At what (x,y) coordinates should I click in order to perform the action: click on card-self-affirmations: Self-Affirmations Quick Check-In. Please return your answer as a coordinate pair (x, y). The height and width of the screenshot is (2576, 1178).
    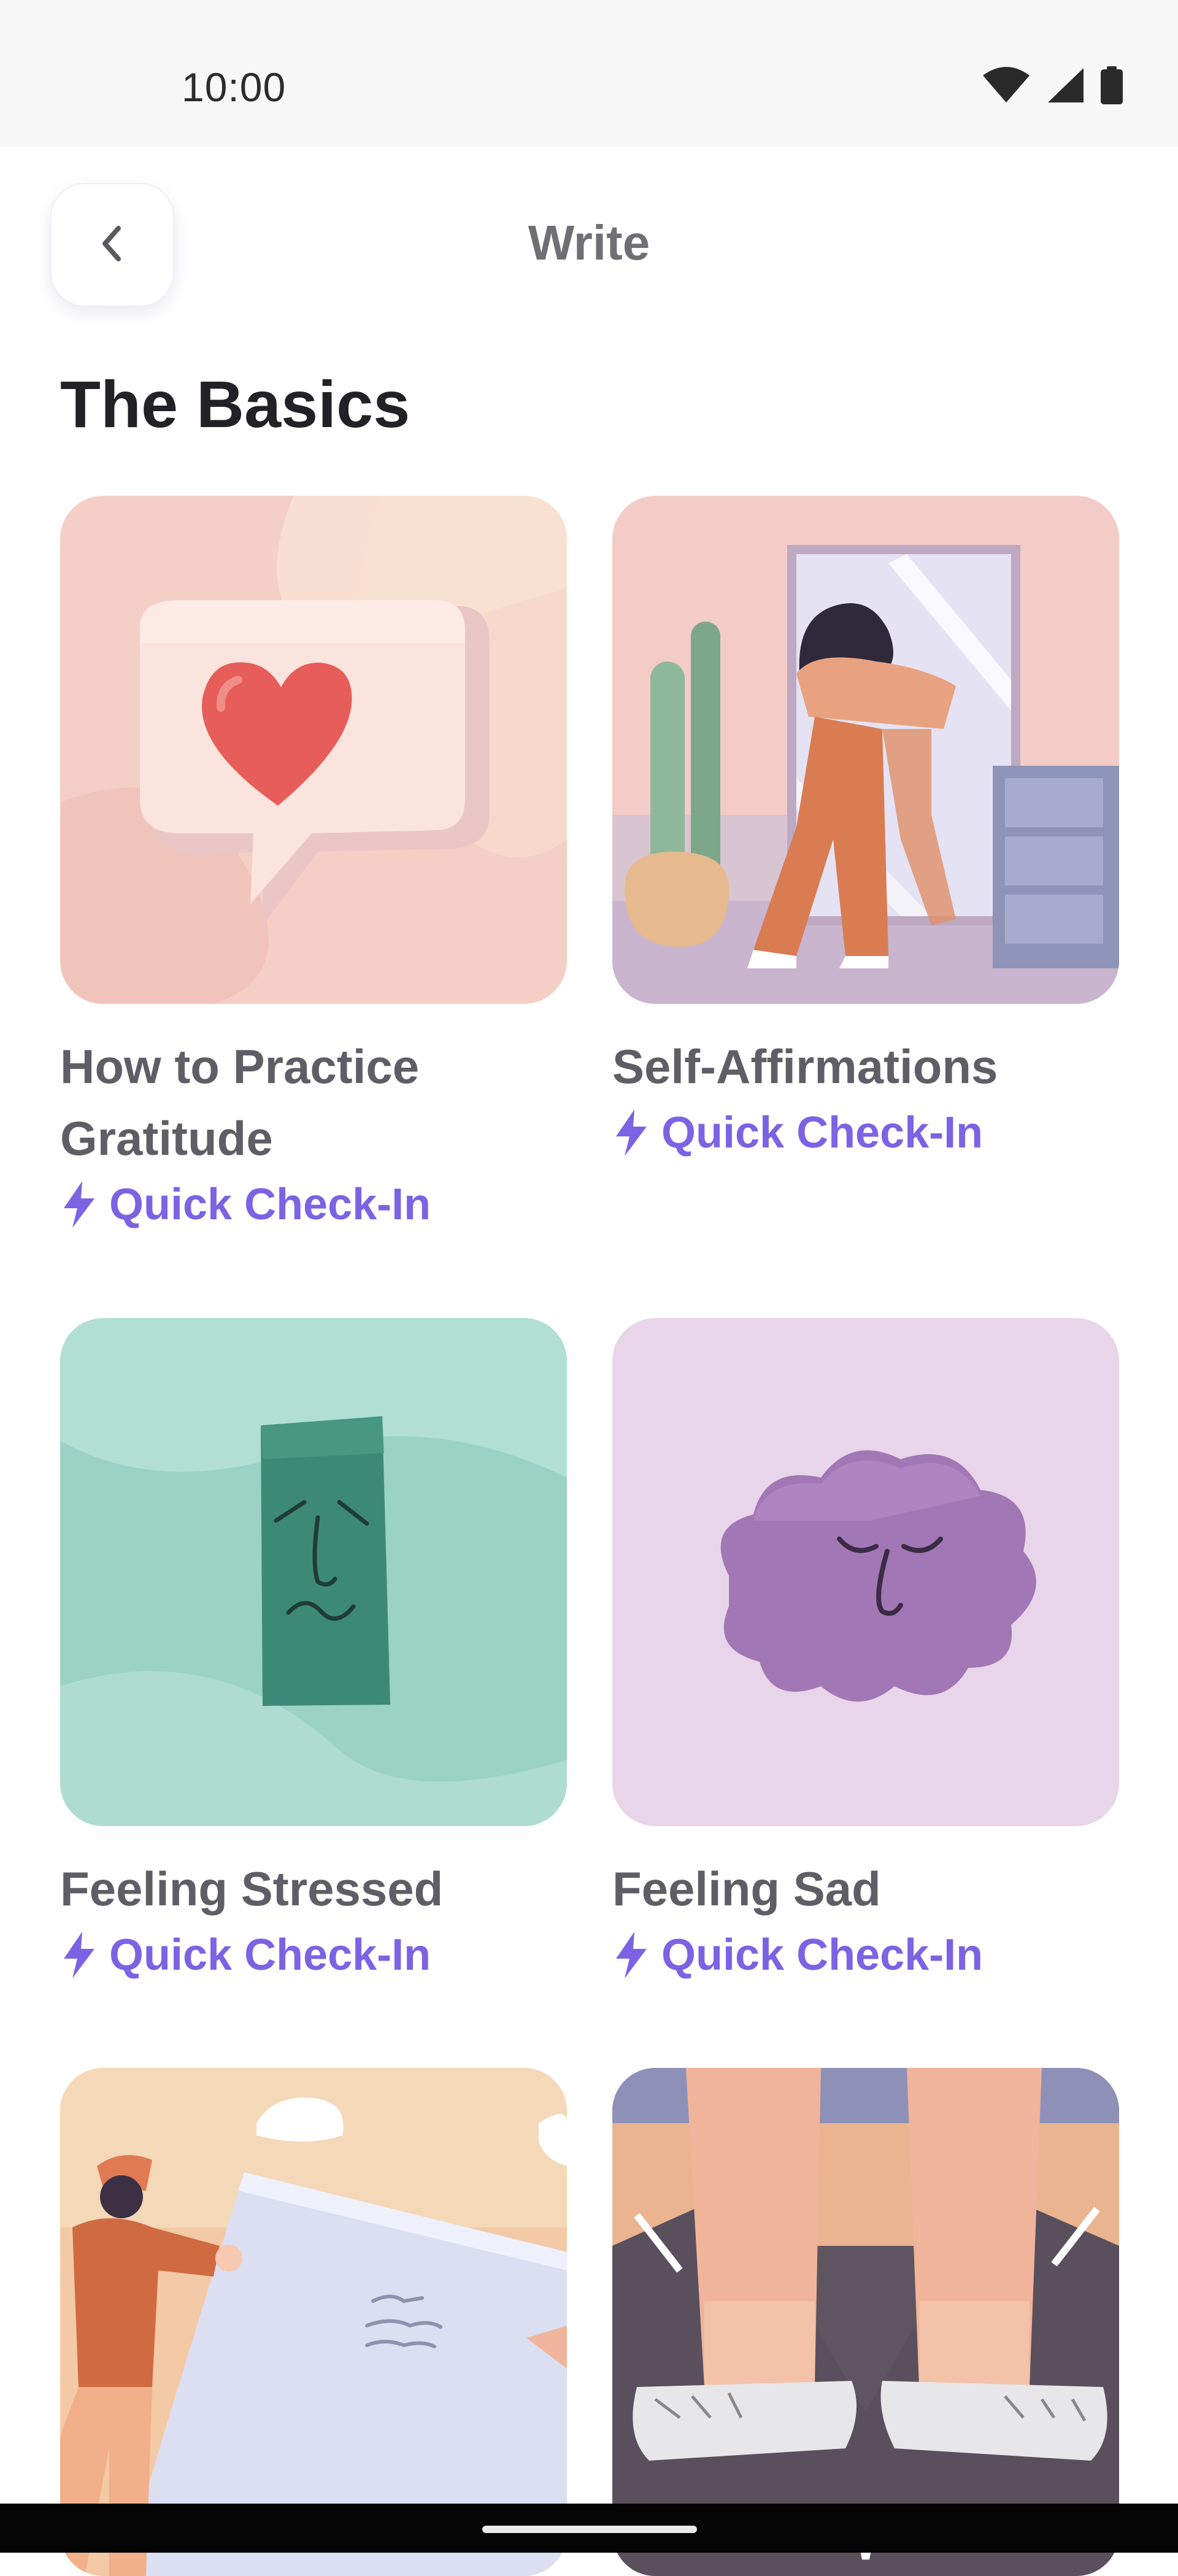
    Looking at the image, I should click on (866, 827).